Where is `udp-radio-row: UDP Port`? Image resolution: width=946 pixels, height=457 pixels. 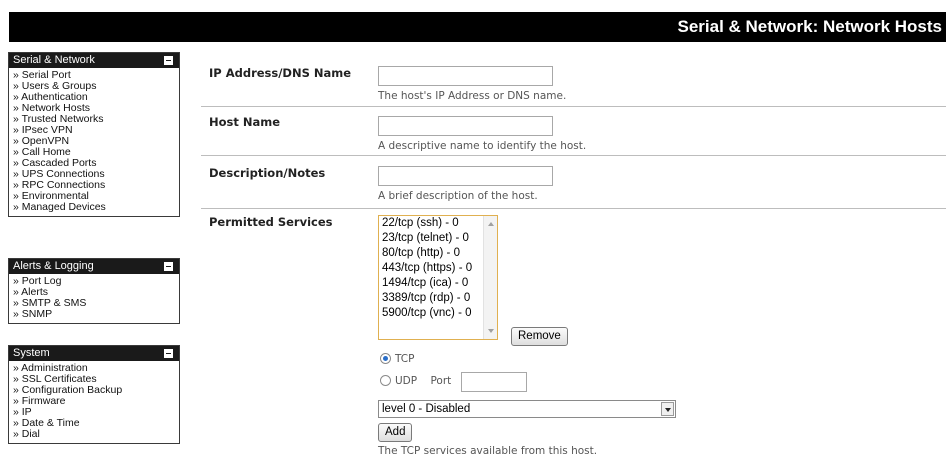 udp-radio-row: UDP Port is located at coordinates (415, 381).